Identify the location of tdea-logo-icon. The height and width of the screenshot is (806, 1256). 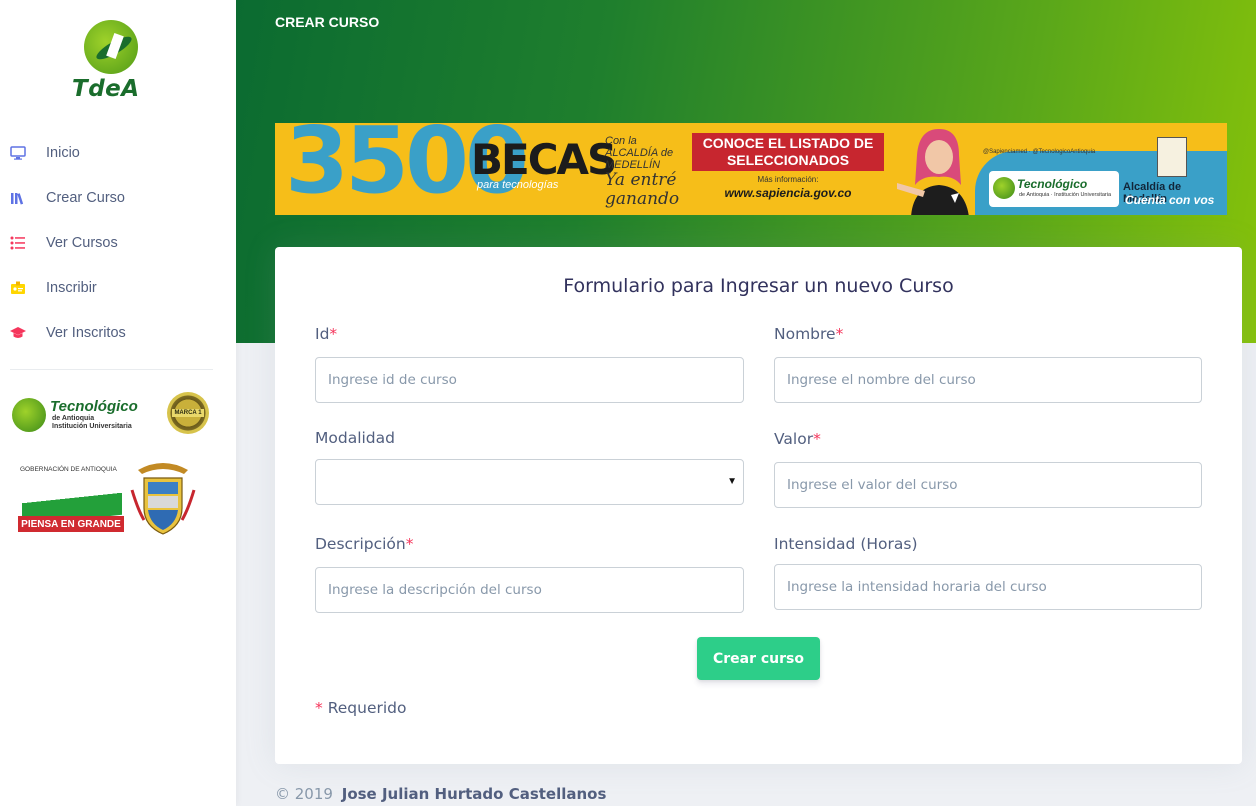
(111, 47).